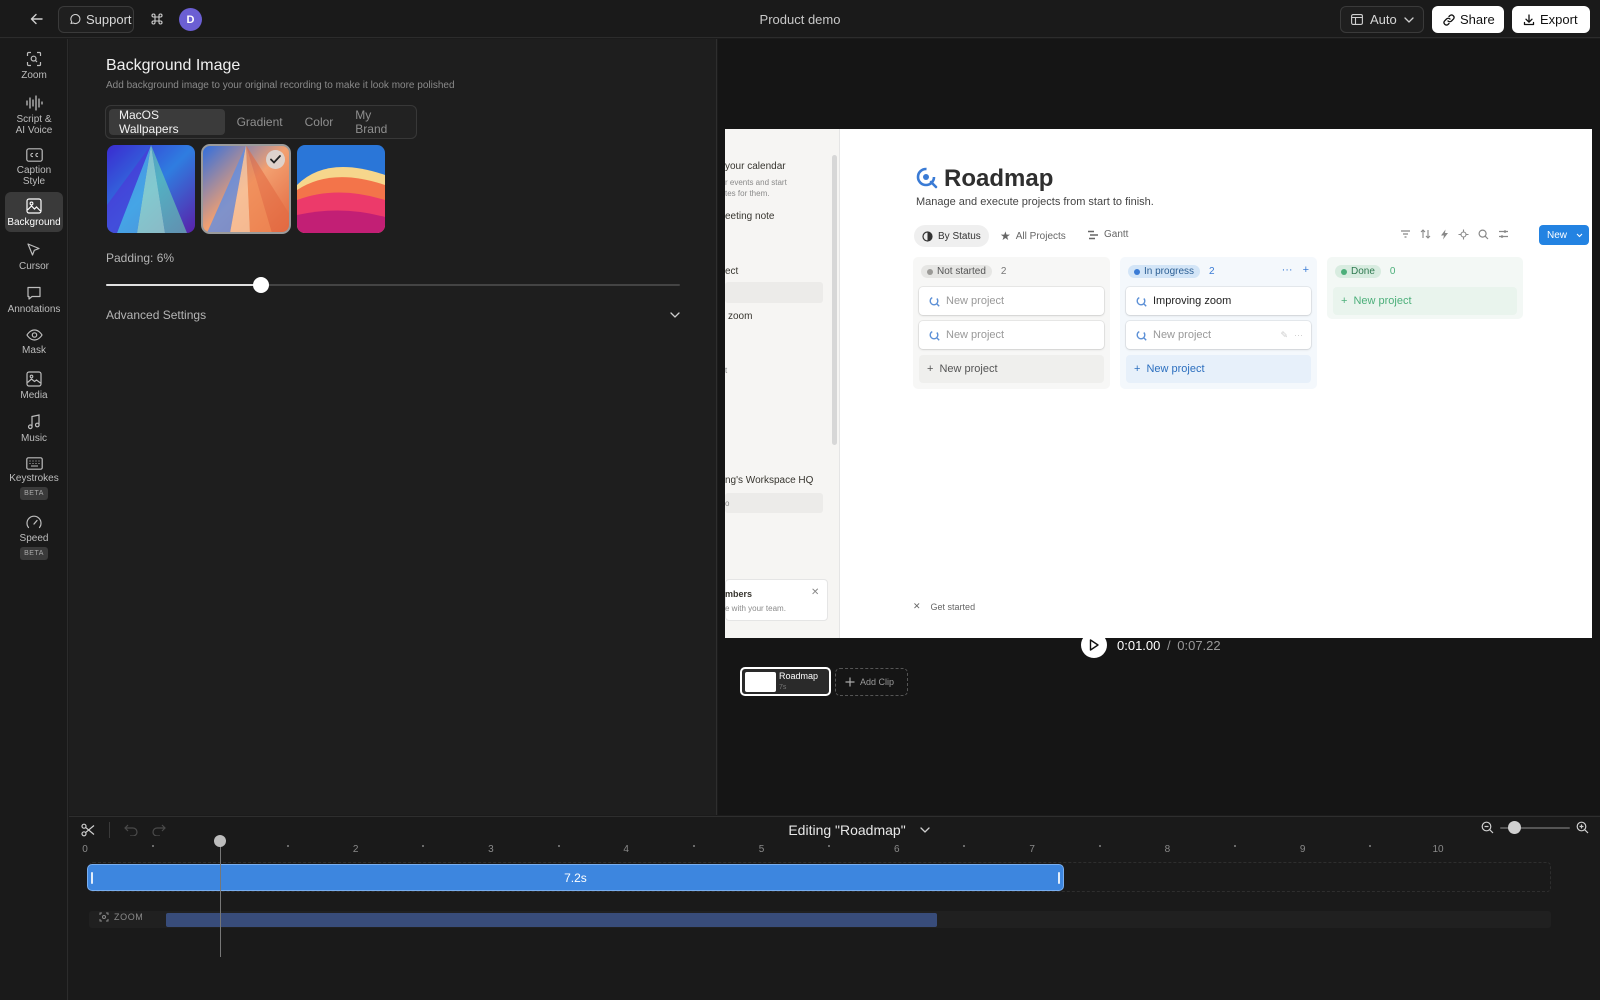 Image resolution: width=1600 pixels, height=1000 pixels. Describe the element at coordinates (760, 682) in the screenshot. I see `clip-preview` at that location.